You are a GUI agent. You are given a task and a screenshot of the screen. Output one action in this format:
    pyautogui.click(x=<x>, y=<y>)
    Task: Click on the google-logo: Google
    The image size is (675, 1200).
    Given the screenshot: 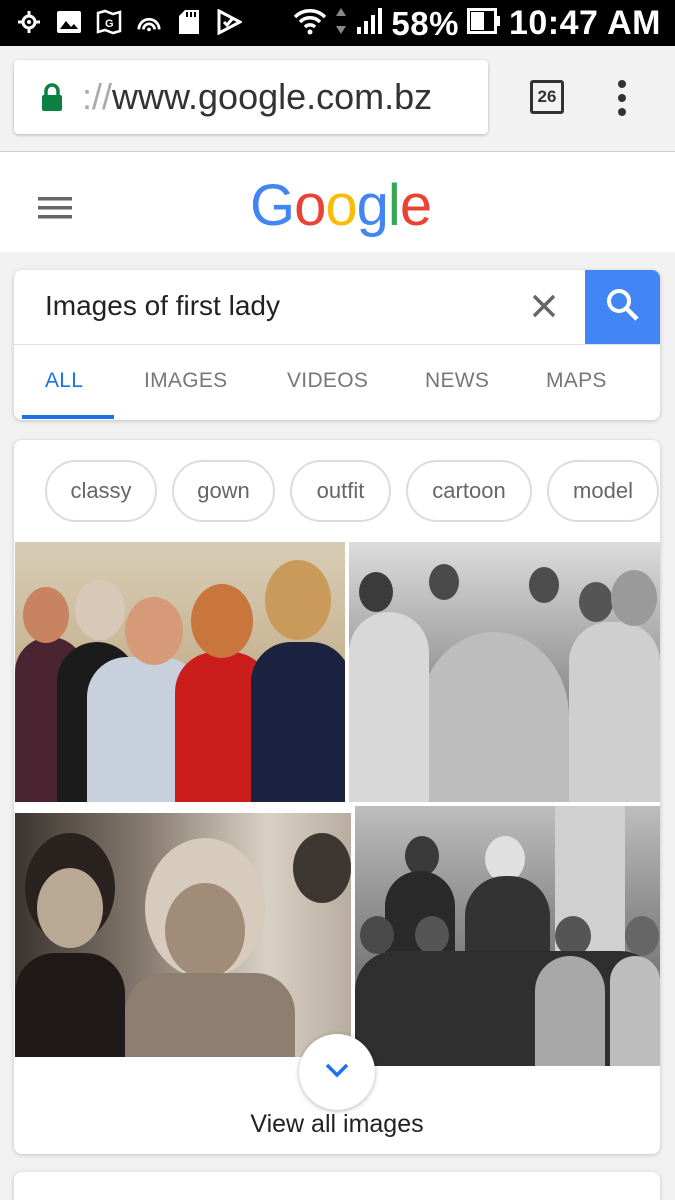 What is the action you would take?
    pyautogui.click(x=341, y=205)
    